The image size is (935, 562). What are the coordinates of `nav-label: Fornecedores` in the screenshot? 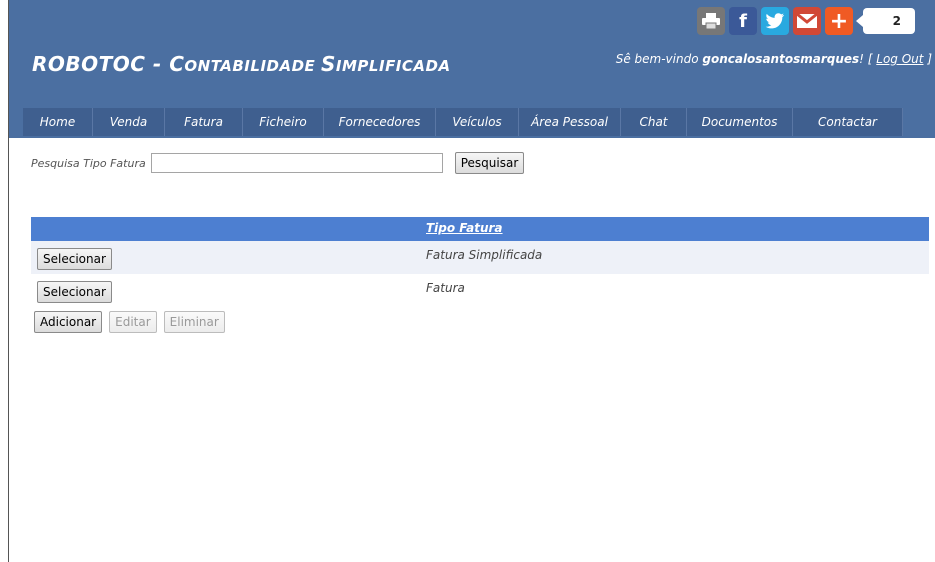 It's located at (379, 122).